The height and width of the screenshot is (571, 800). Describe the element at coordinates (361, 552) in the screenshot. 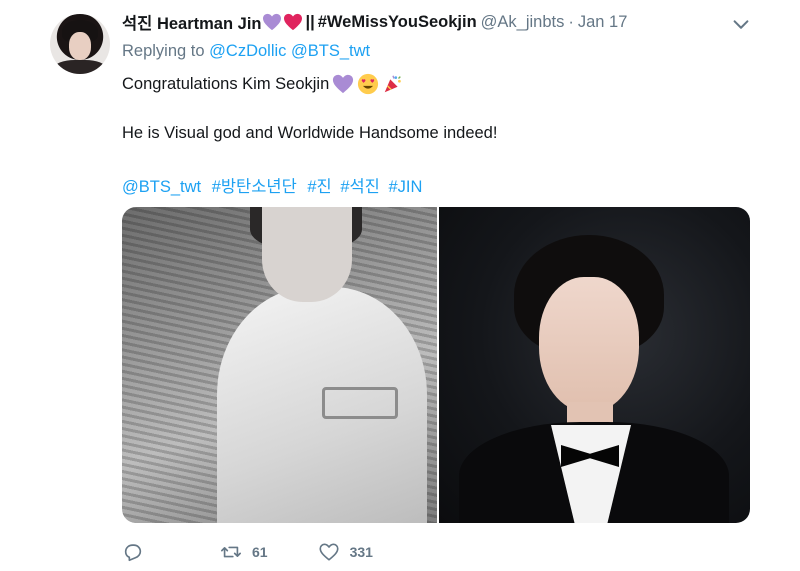

I see `like-count: 331` at that location.